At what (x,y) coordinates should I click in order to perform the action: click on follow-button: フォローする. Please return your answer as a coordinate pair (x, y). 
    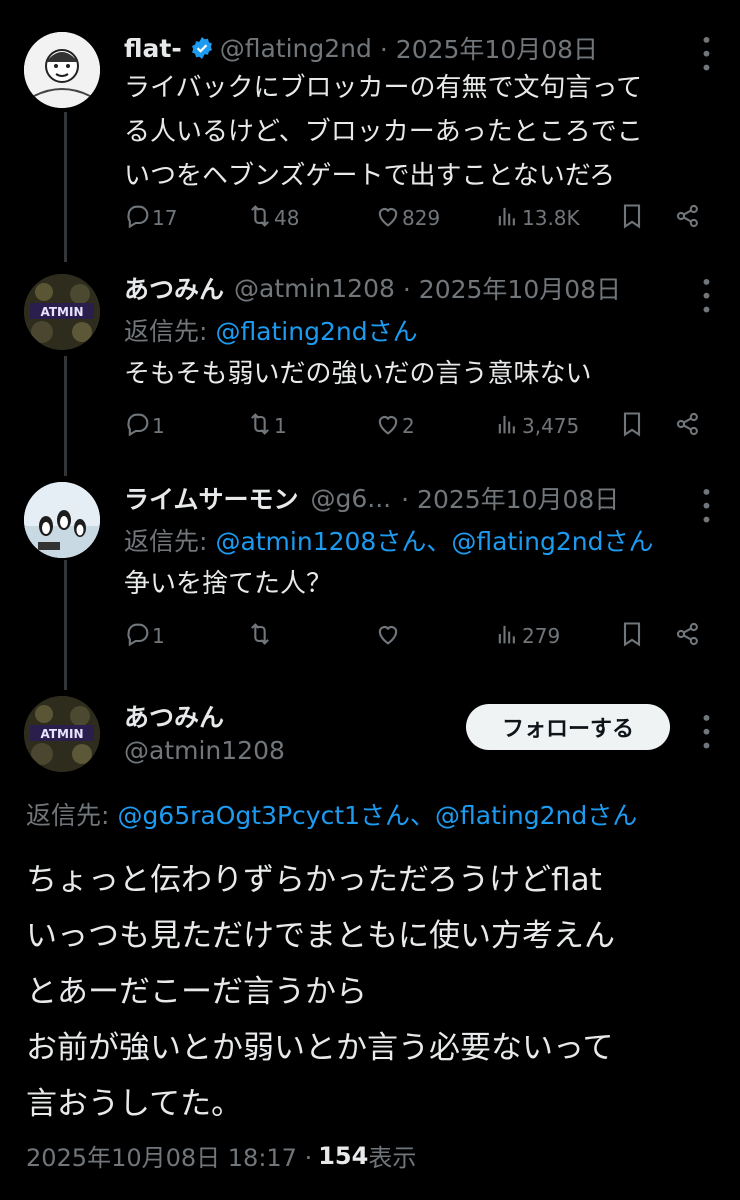
    Looking at the image, I should click on (568, 727).